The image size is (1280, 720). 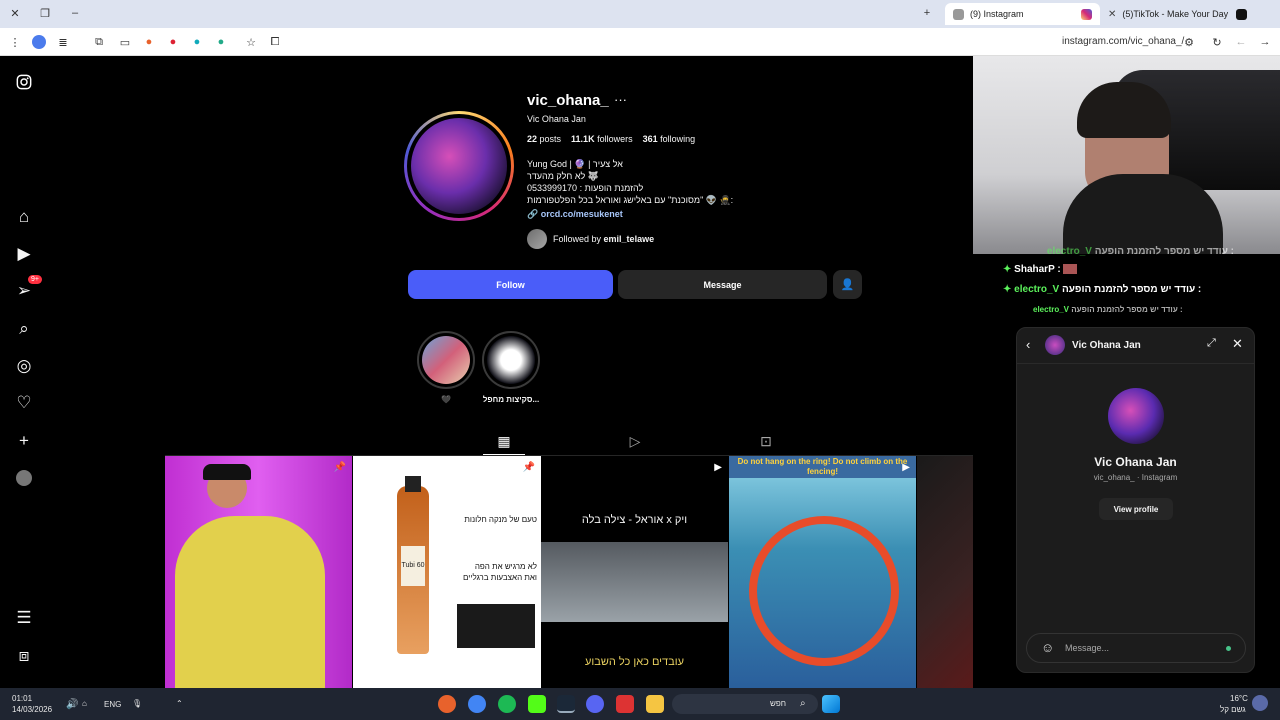 I want to click on home-icon: ⌂, so click(x=24, y=217).